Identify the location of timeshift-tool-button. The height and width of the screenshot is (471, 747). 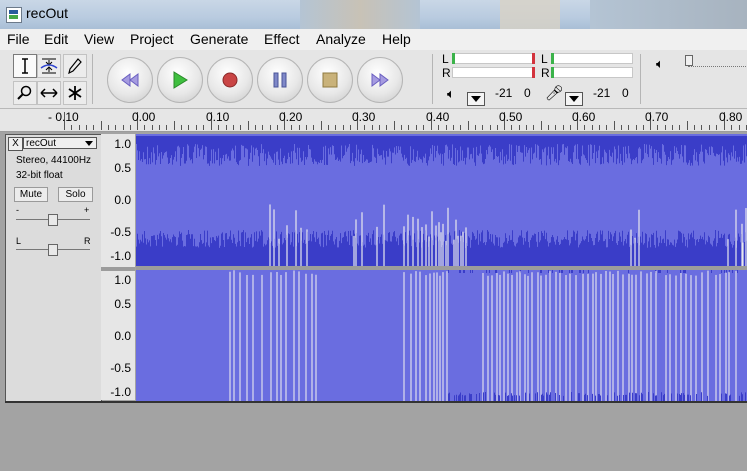
(49, 93).